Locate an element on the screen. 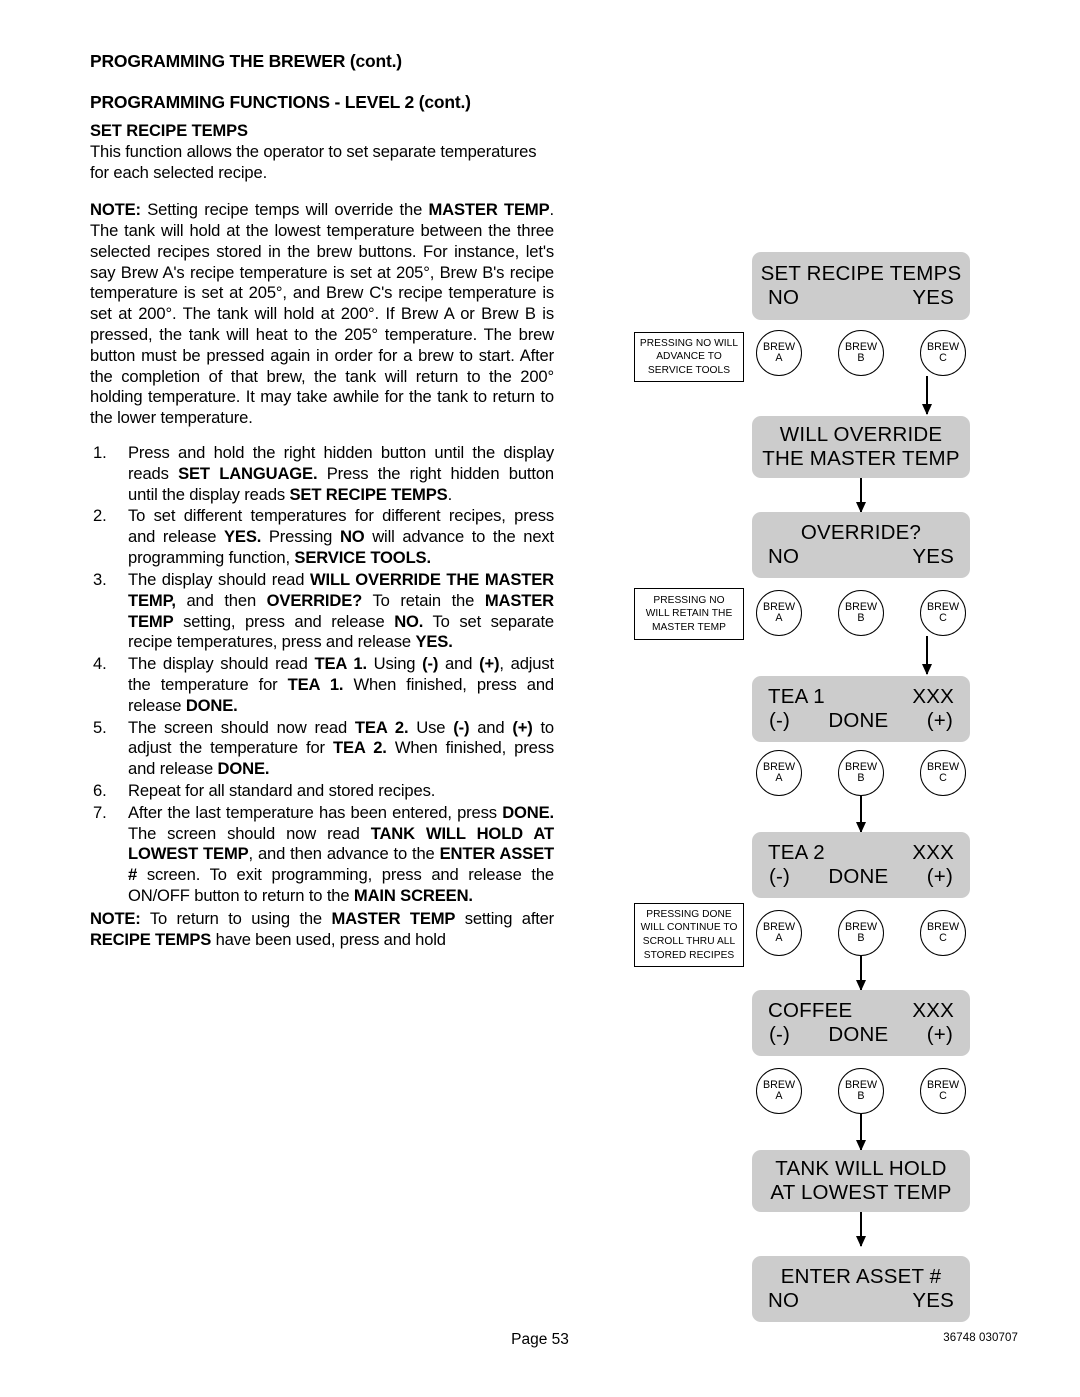 The width and height of the screenshot is (1080, 1397). arrow-brewb-to-tea2 is located at coordinates (861, 814).